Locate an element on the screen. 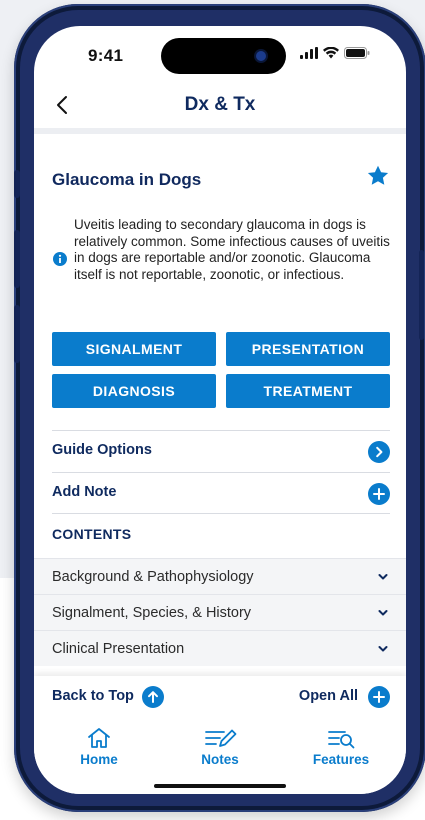 The image size is (425, 820). info-icon is located at coordinates (60, 259).